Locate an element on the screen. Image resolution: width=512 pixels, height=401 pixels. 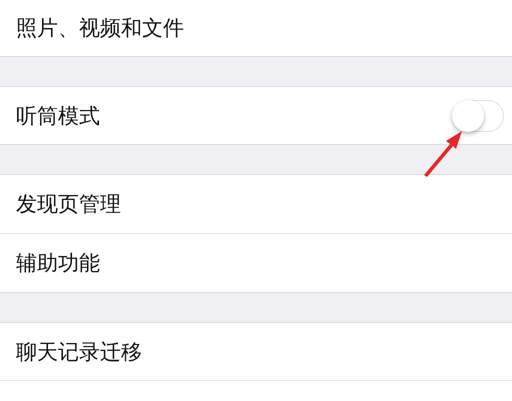
setting-label: 辅助功能 is located at coordinates (58, 263).